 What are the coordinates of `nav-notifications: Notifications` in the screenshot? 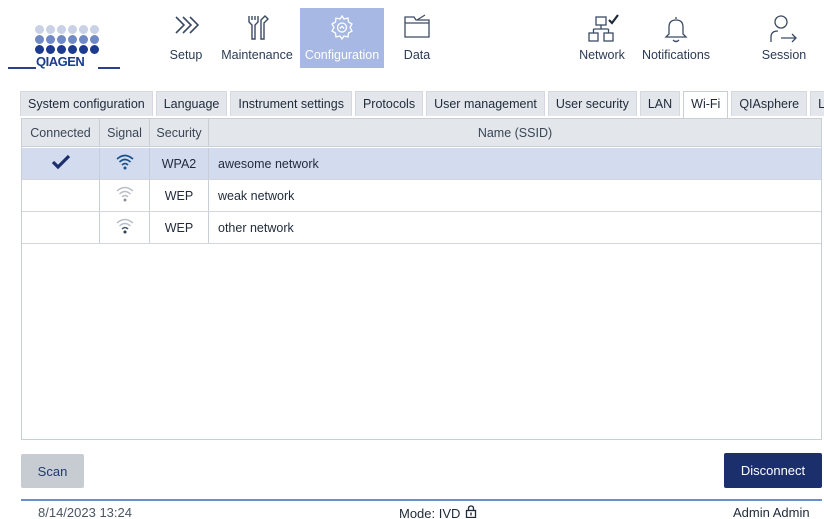 It's located at (676, 38).